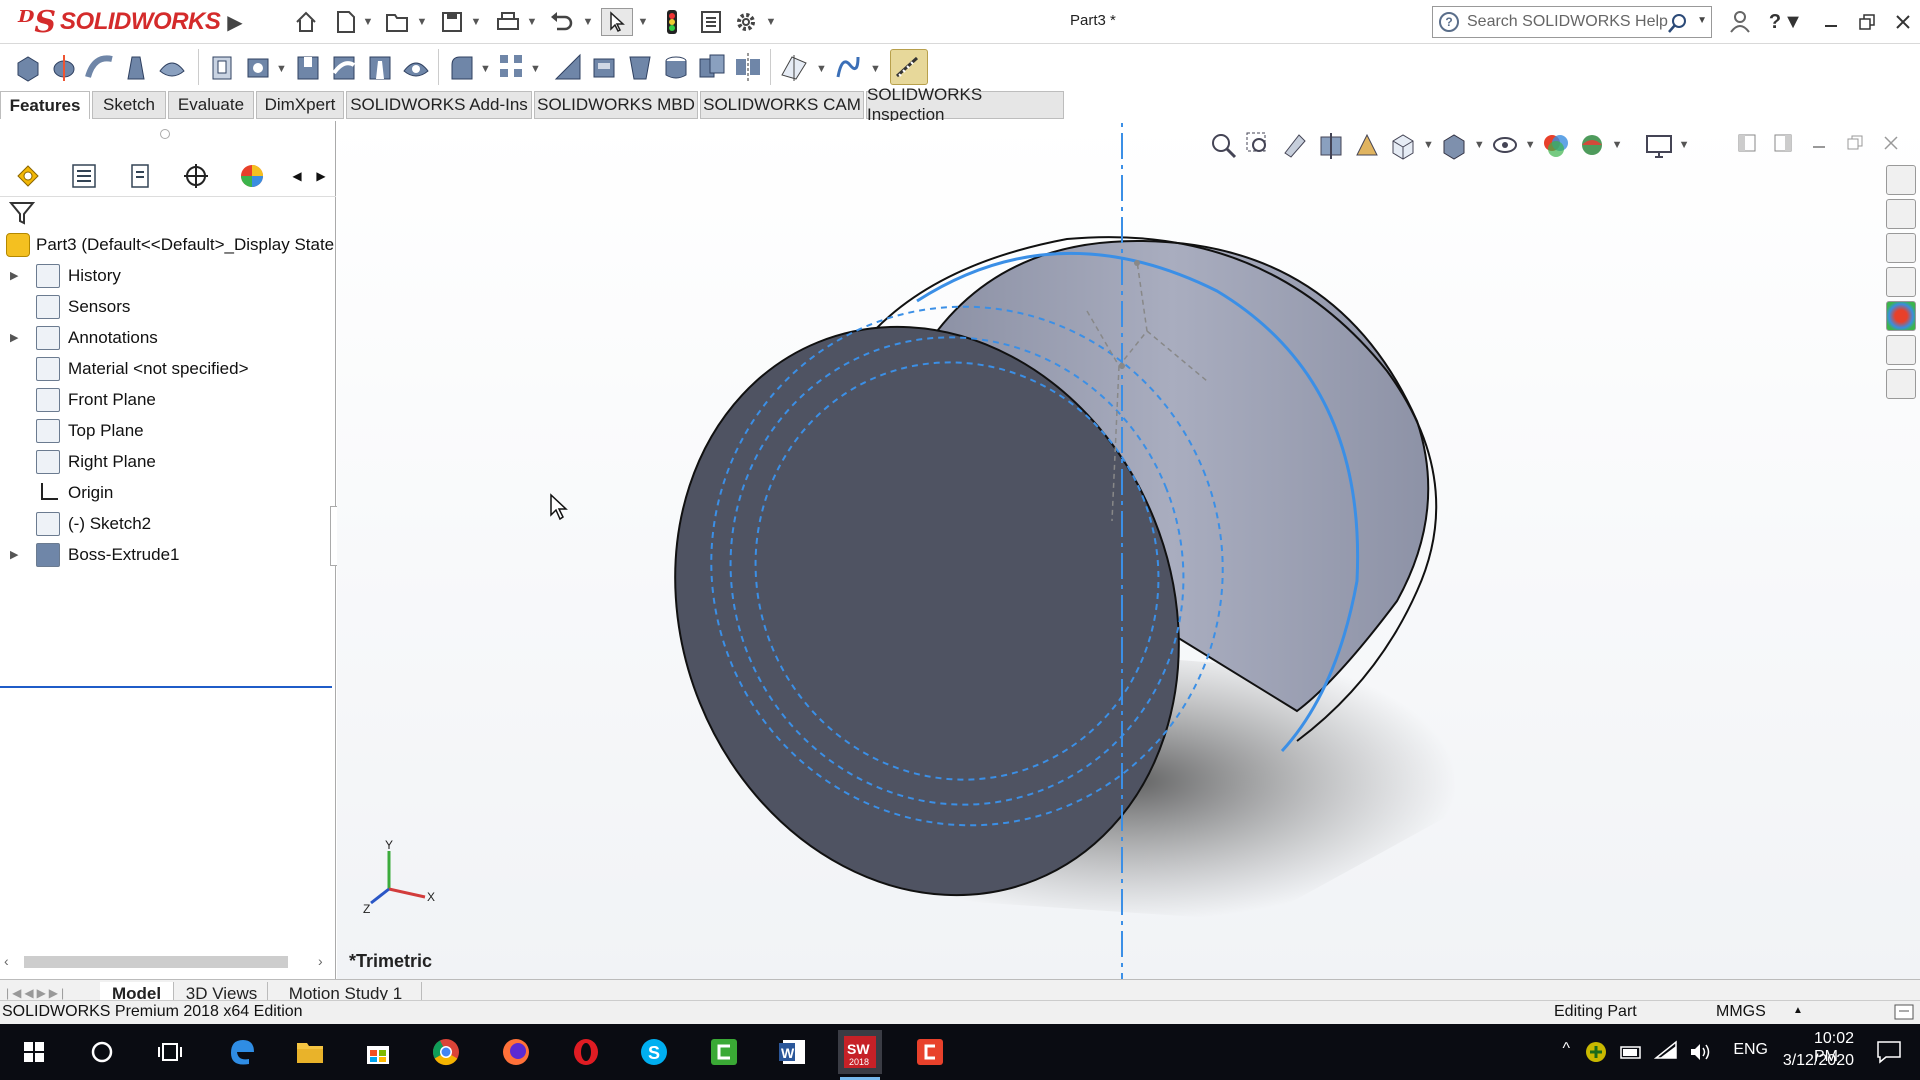  Describe the element at coordinates (1632, 1052) in the screenshot. I see `battery-icon` at that location.